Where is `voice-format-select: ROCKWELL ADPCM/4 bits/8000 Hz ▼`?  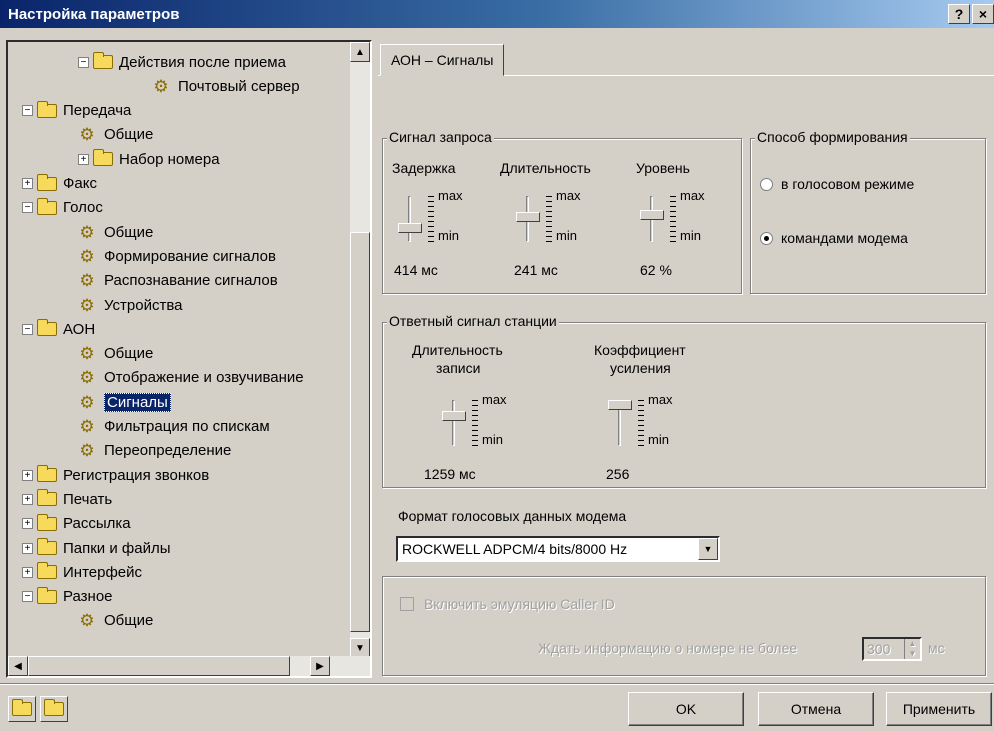
voice-format-select: ROCKWELL ADPCM/4 bits/8000 Hz ▼ is located at coordinates (558, 549).